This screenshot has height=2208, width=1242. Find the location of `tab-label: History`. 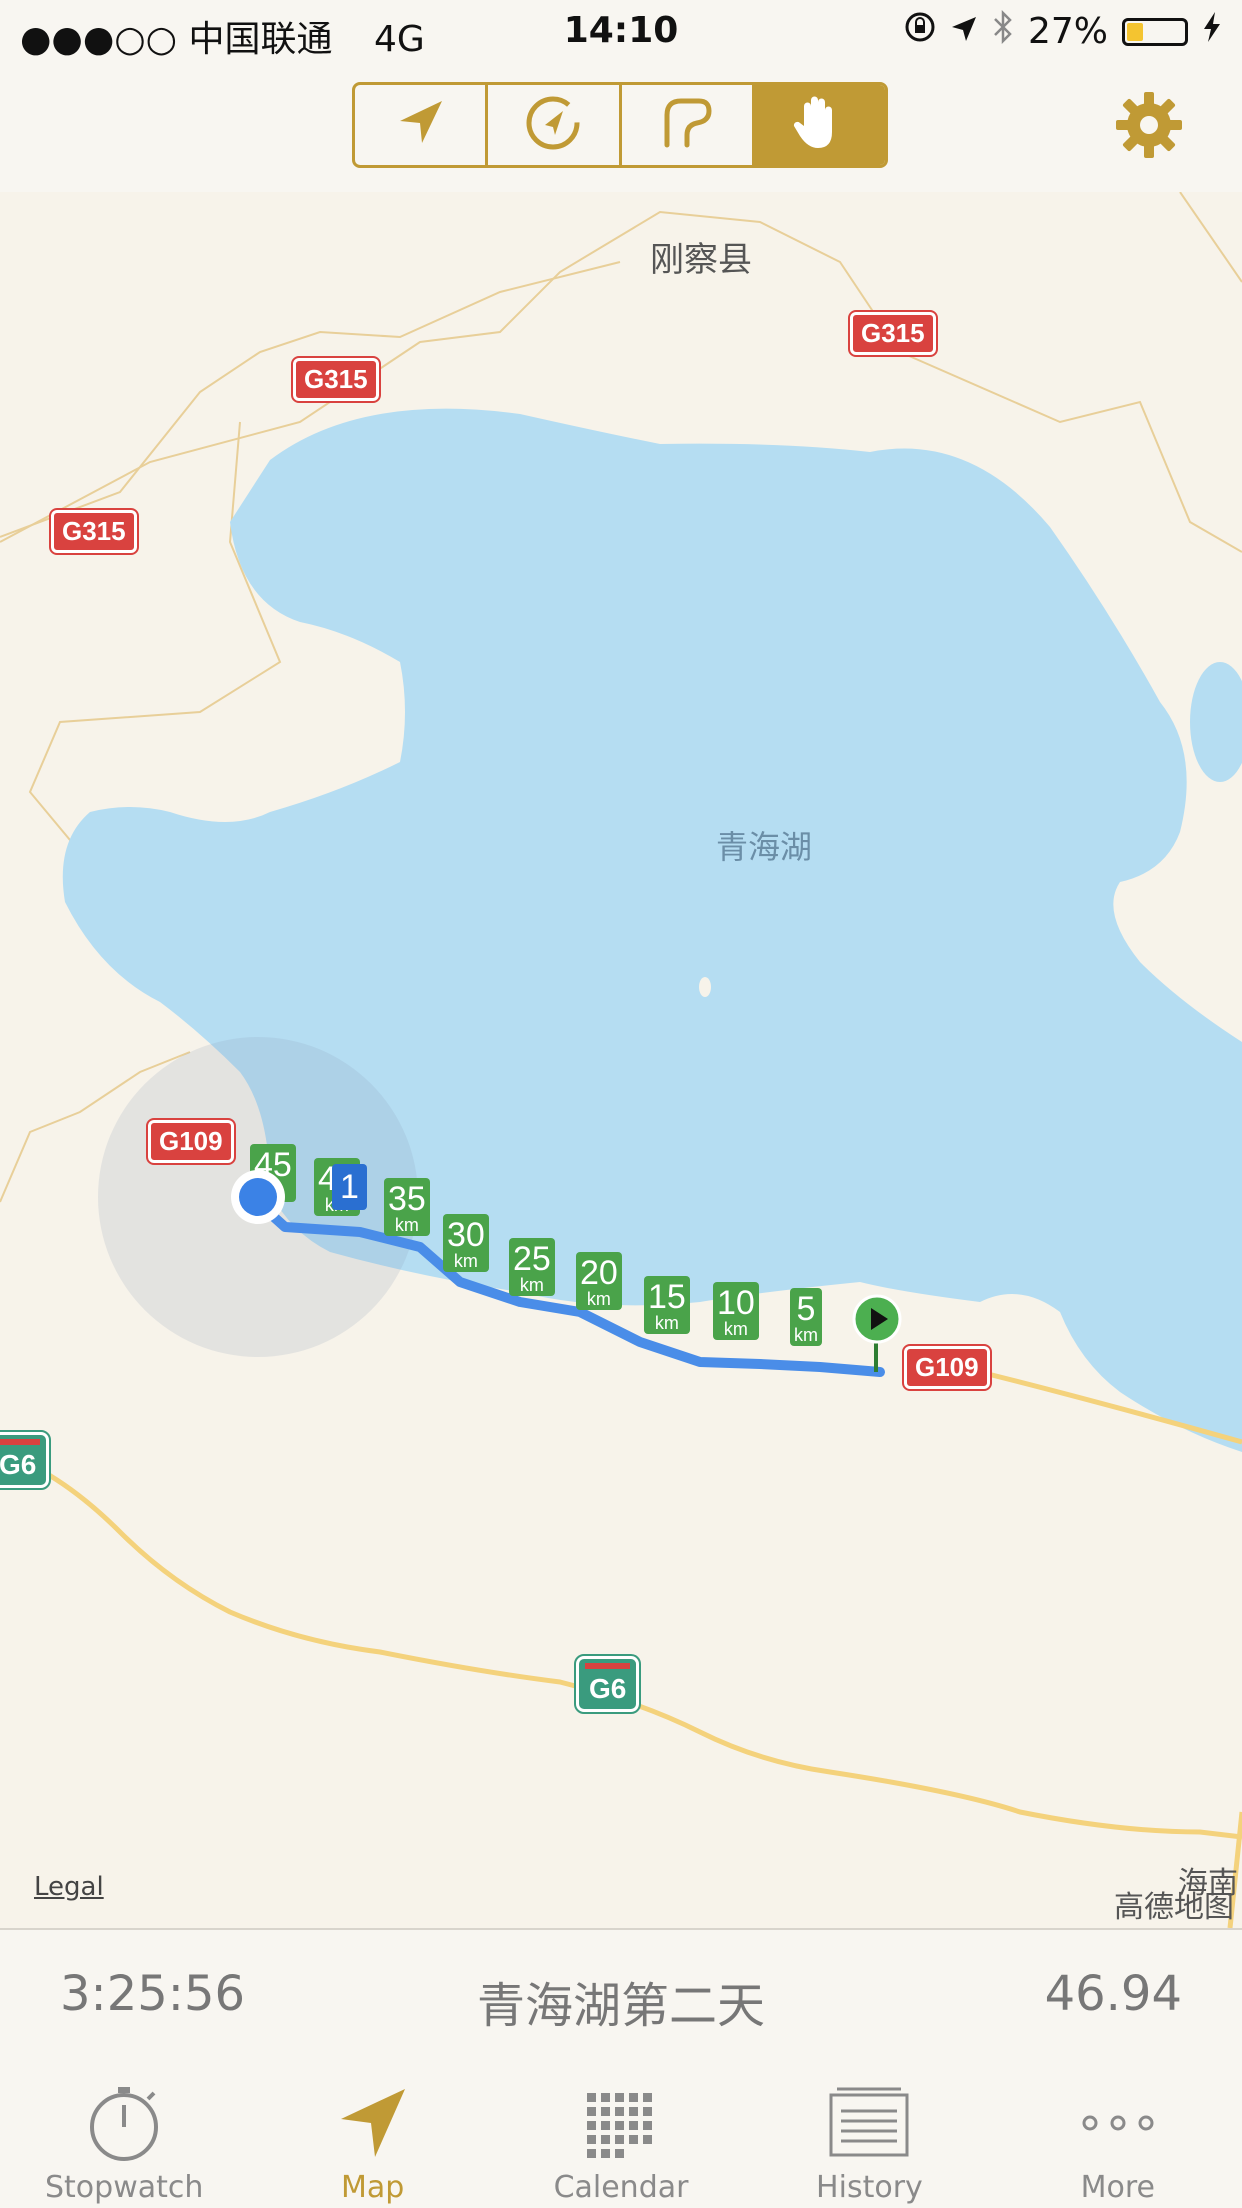

tab-label: History is located at coordinates (869, 2187).